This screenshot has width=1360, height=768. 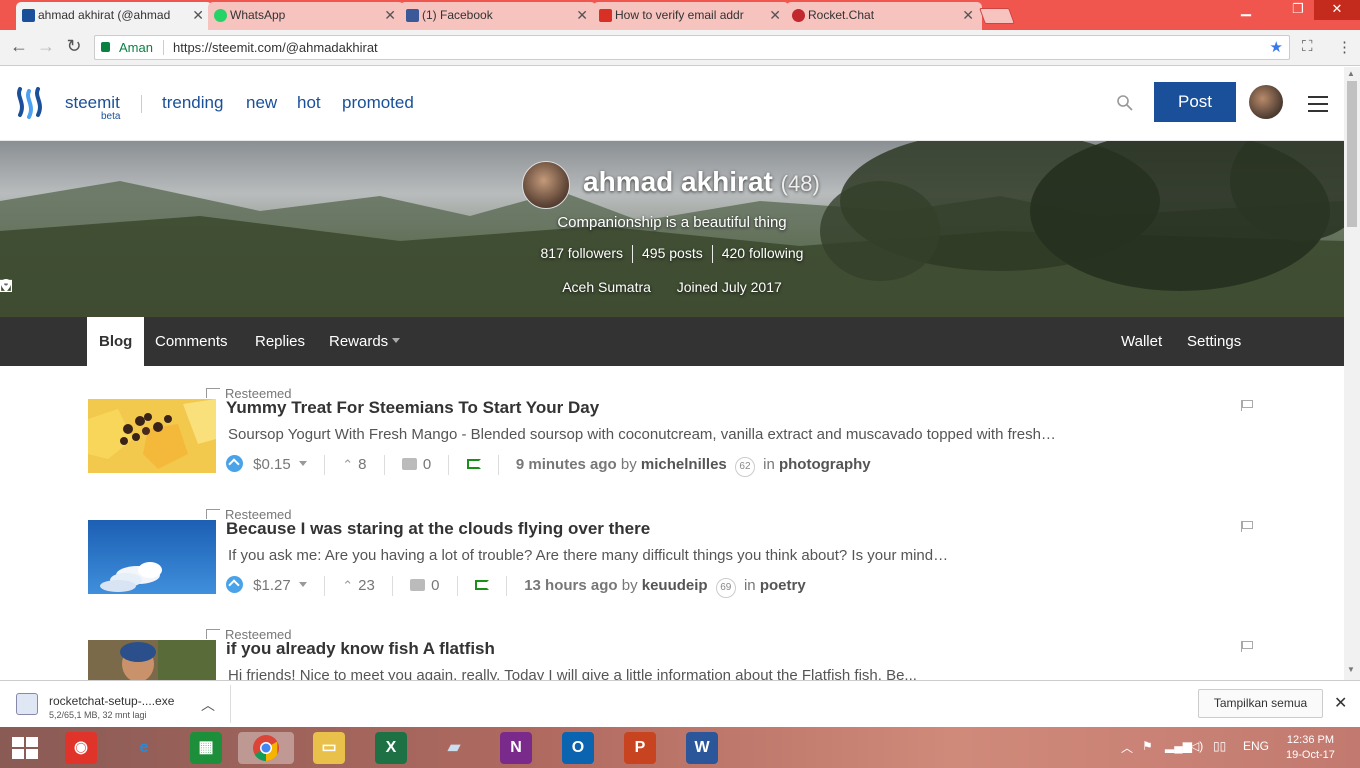 I want to click on followers-link: 817 followers, so click(x=582, y=253).